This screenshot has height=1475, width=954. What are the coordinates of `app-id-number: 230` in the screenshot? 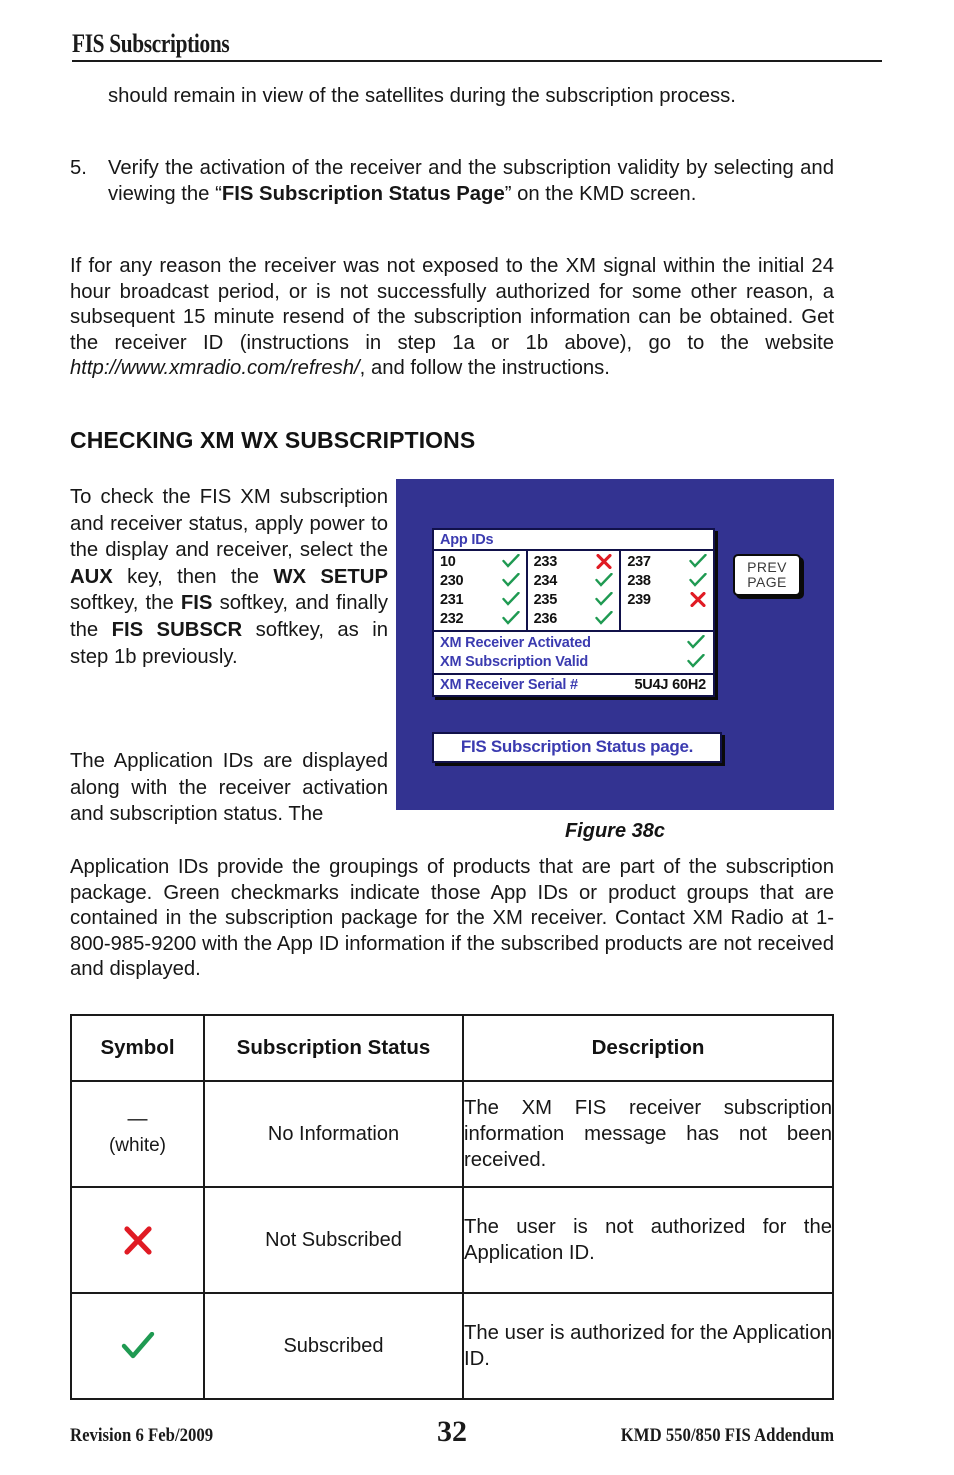 It's located at (452, 580).